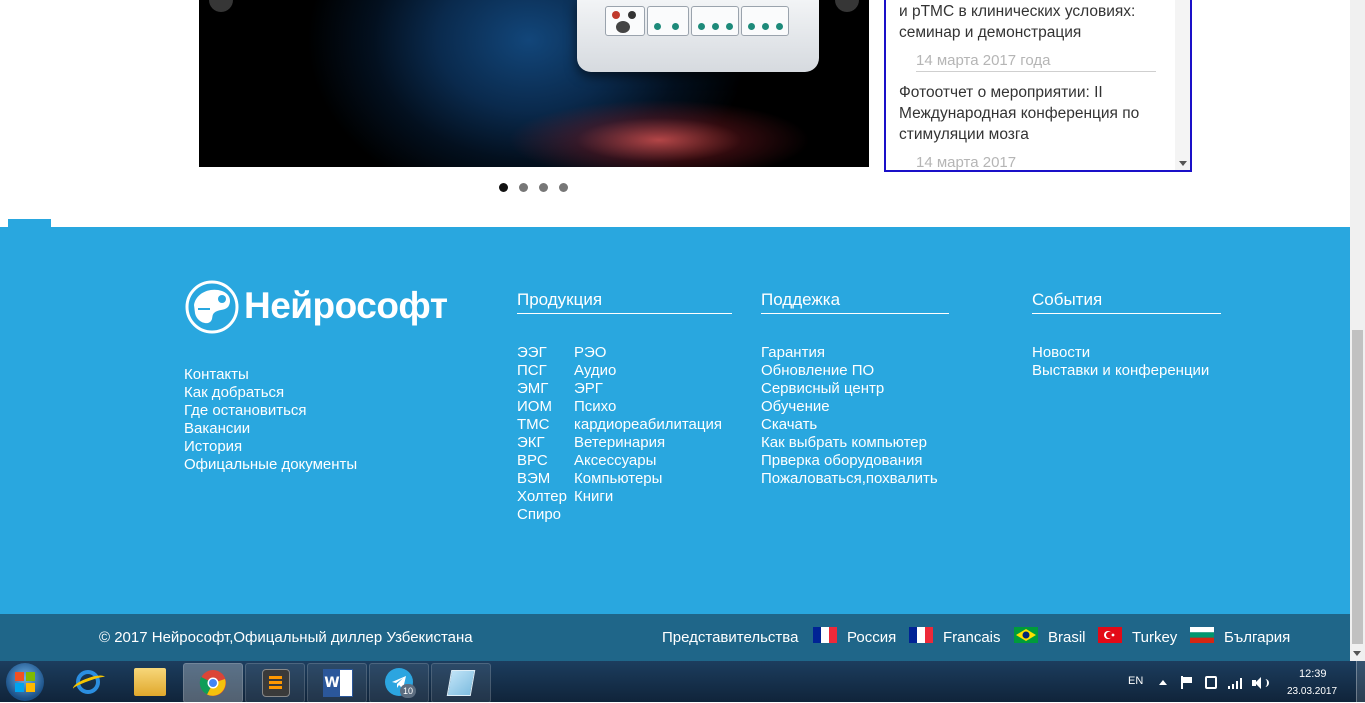  Describe the element at coordinates (221, 6) in the screenshot. I see `slider-prev-arrow` at that location.